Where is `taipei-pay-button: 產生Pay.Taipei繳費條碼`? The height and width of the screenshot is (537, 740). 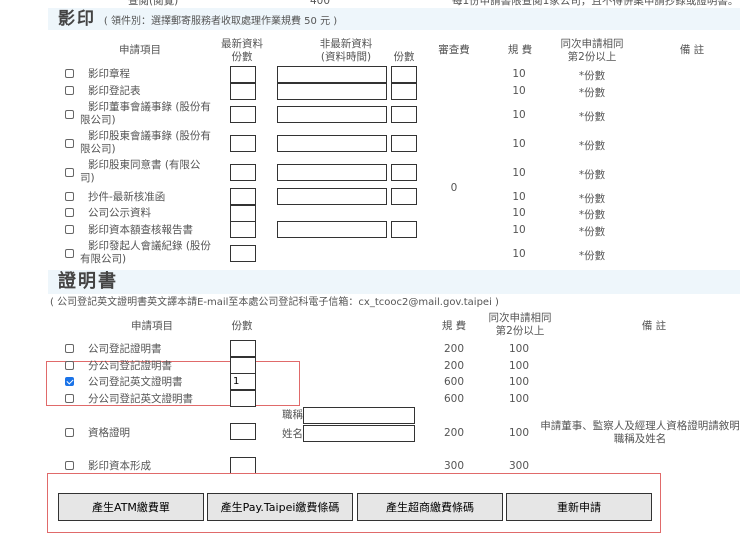 taipei-pay-button: 產生Pay.Taipei繳費條碼 is located at coordinates (280, 507).